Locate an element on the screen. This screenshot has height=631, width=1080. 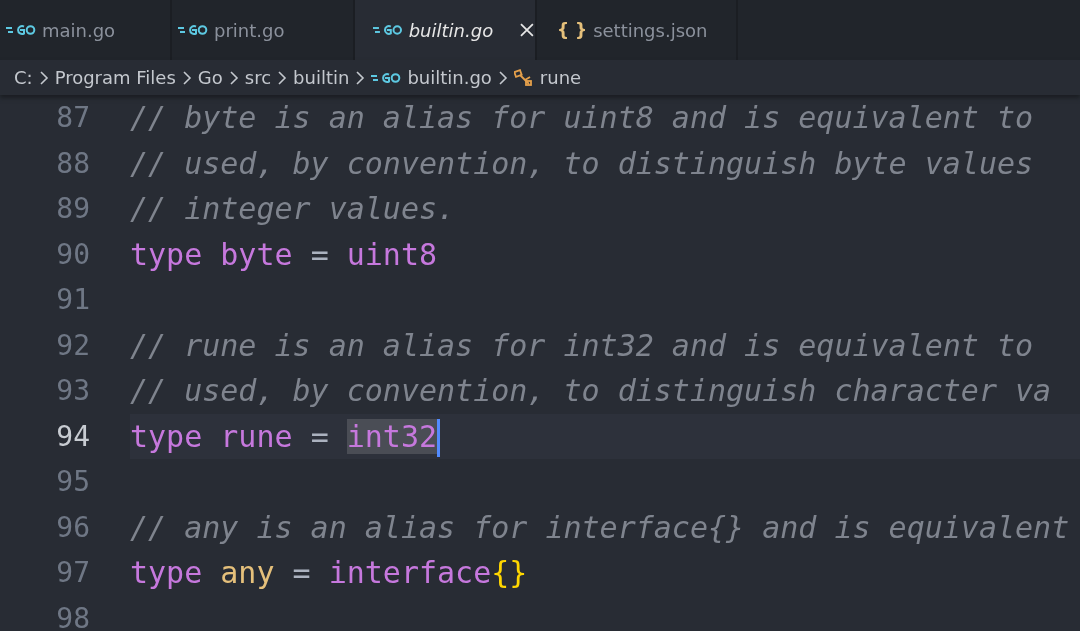
breadcrumb-item: builtin is located at coordinates (321, 77).